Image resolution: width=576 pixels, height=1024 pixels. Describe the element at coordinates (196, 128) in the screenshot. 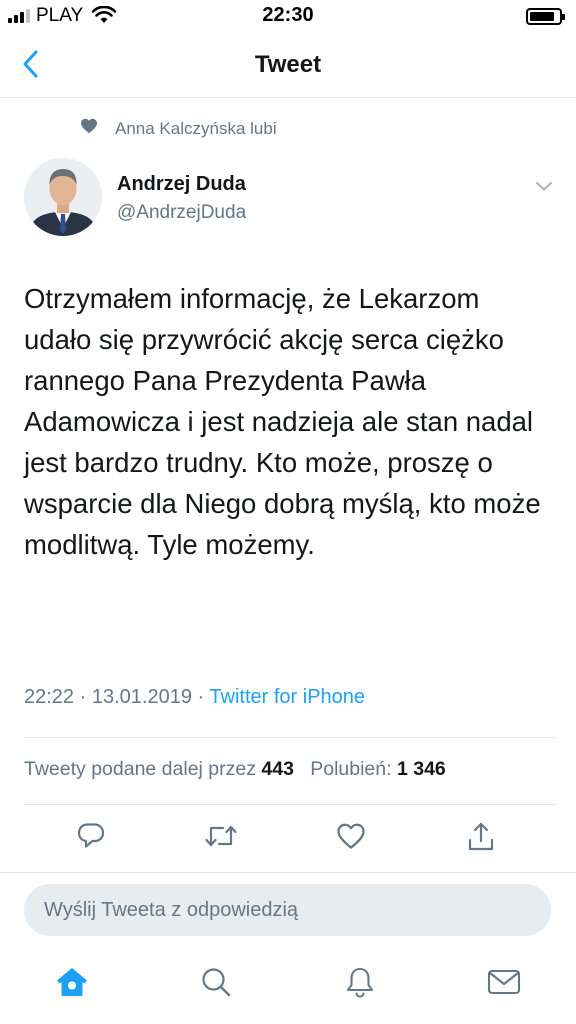

I see `social-context-text: Anna Kalczyńska lubi` at that location.